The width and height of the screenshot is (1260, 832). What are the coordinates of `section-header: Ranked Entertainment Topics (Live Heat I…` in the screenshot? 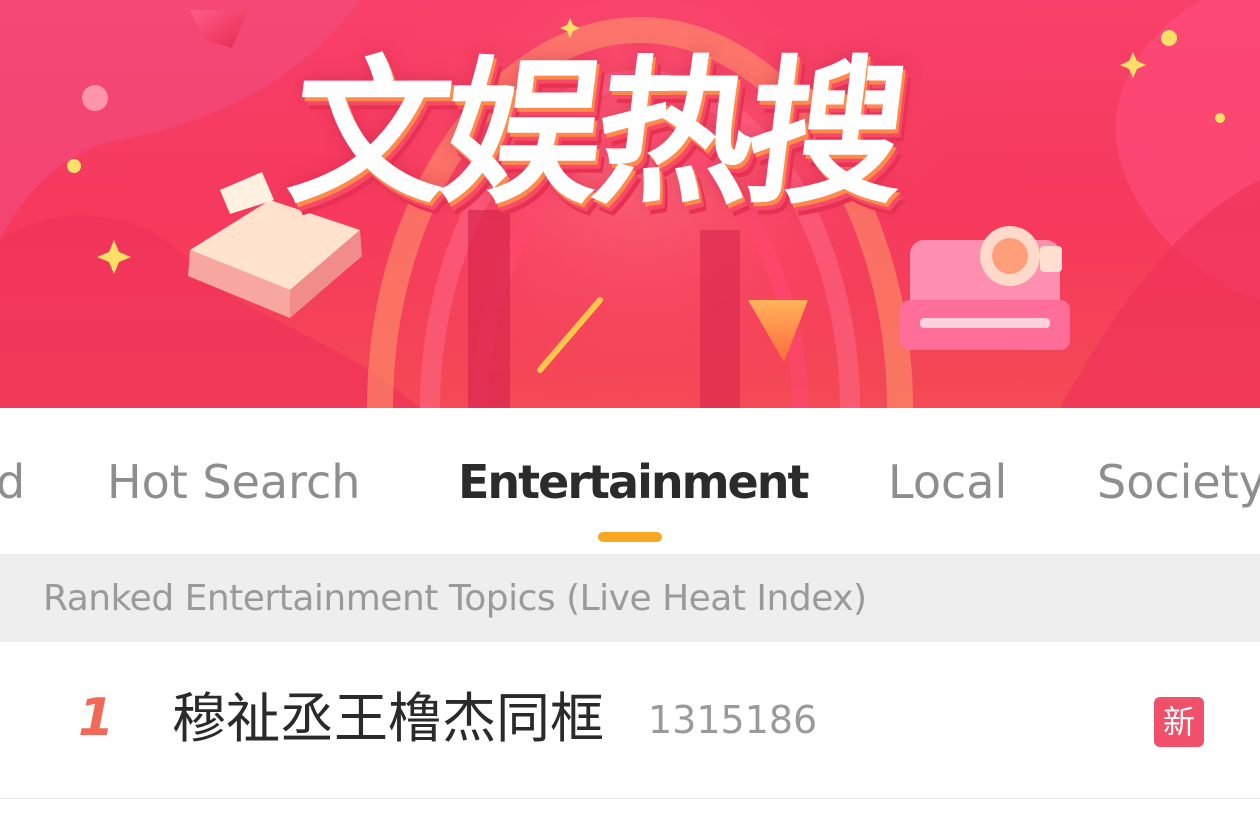 It's located at (630, 598).